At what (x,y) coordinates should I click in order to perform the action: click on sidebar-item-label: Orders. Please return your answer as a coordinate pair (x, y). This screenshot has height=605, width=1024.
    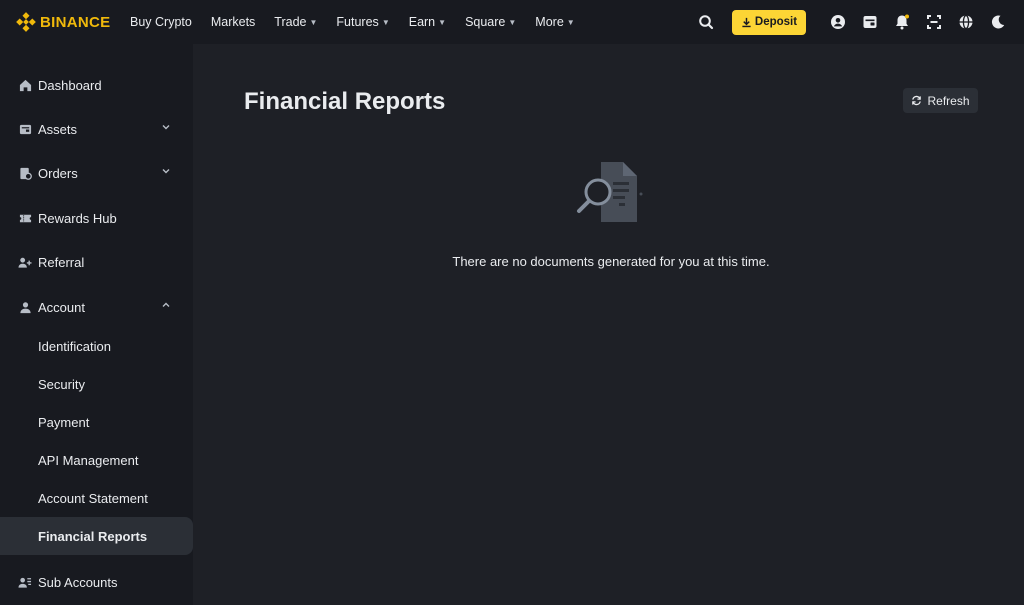
    Looking at the image, I should click on (58, 173).